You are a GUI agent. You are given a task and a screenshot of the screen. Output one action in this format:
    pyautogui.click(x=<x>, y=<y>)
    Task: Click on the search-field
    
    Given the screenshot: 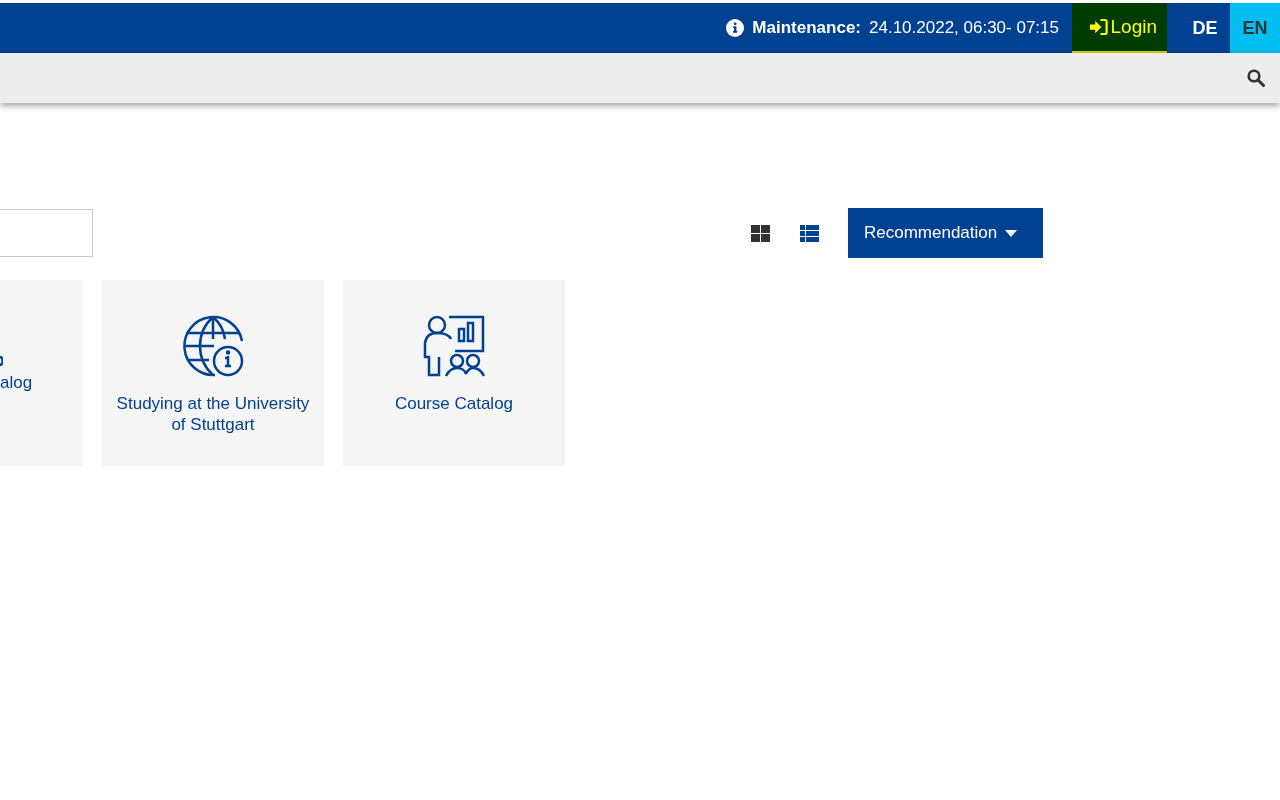 What is the action you would take?
    pyautogui.click(x=46, y=233)
    